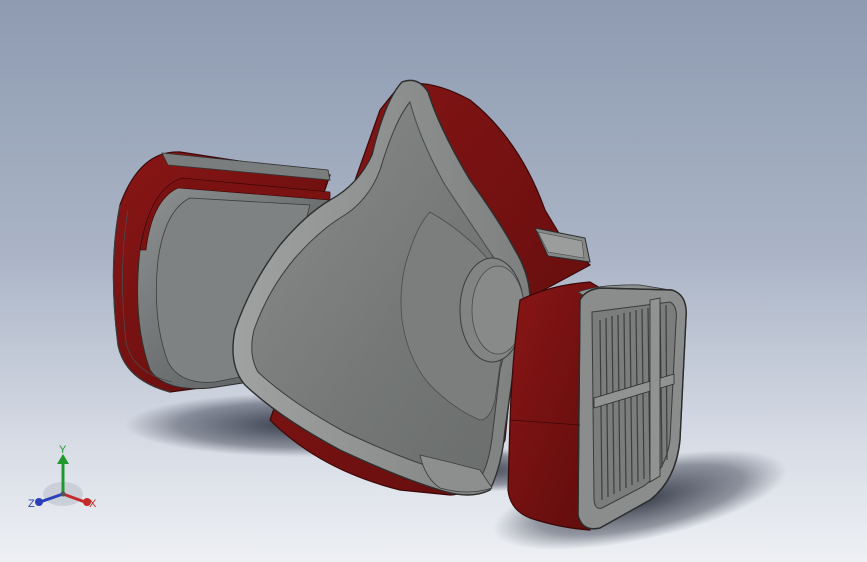 The width and height of the screenshot is (867, 562). What do you see at coordinates (93, 504) in the screenshot?
I see `axis-x-label: X` at bounding box center [93, 504].